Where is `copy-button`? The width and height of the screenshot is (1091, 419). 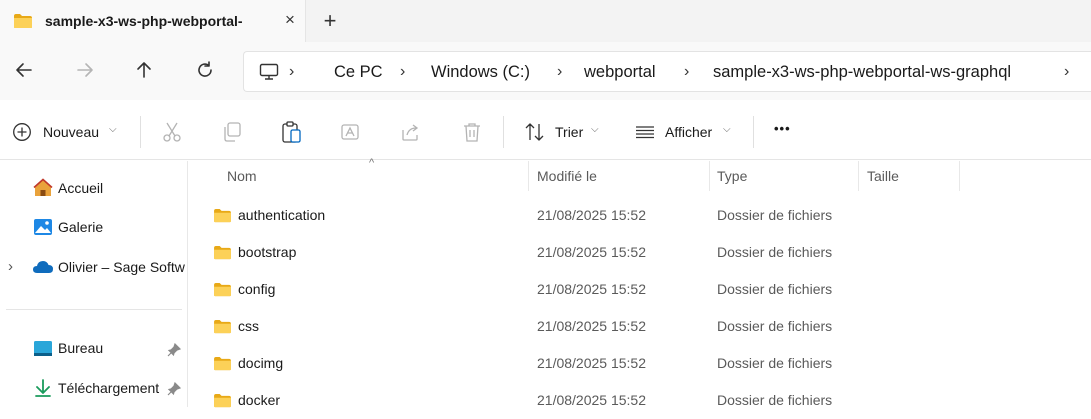
copy-button is located at coordinates (232, 134).